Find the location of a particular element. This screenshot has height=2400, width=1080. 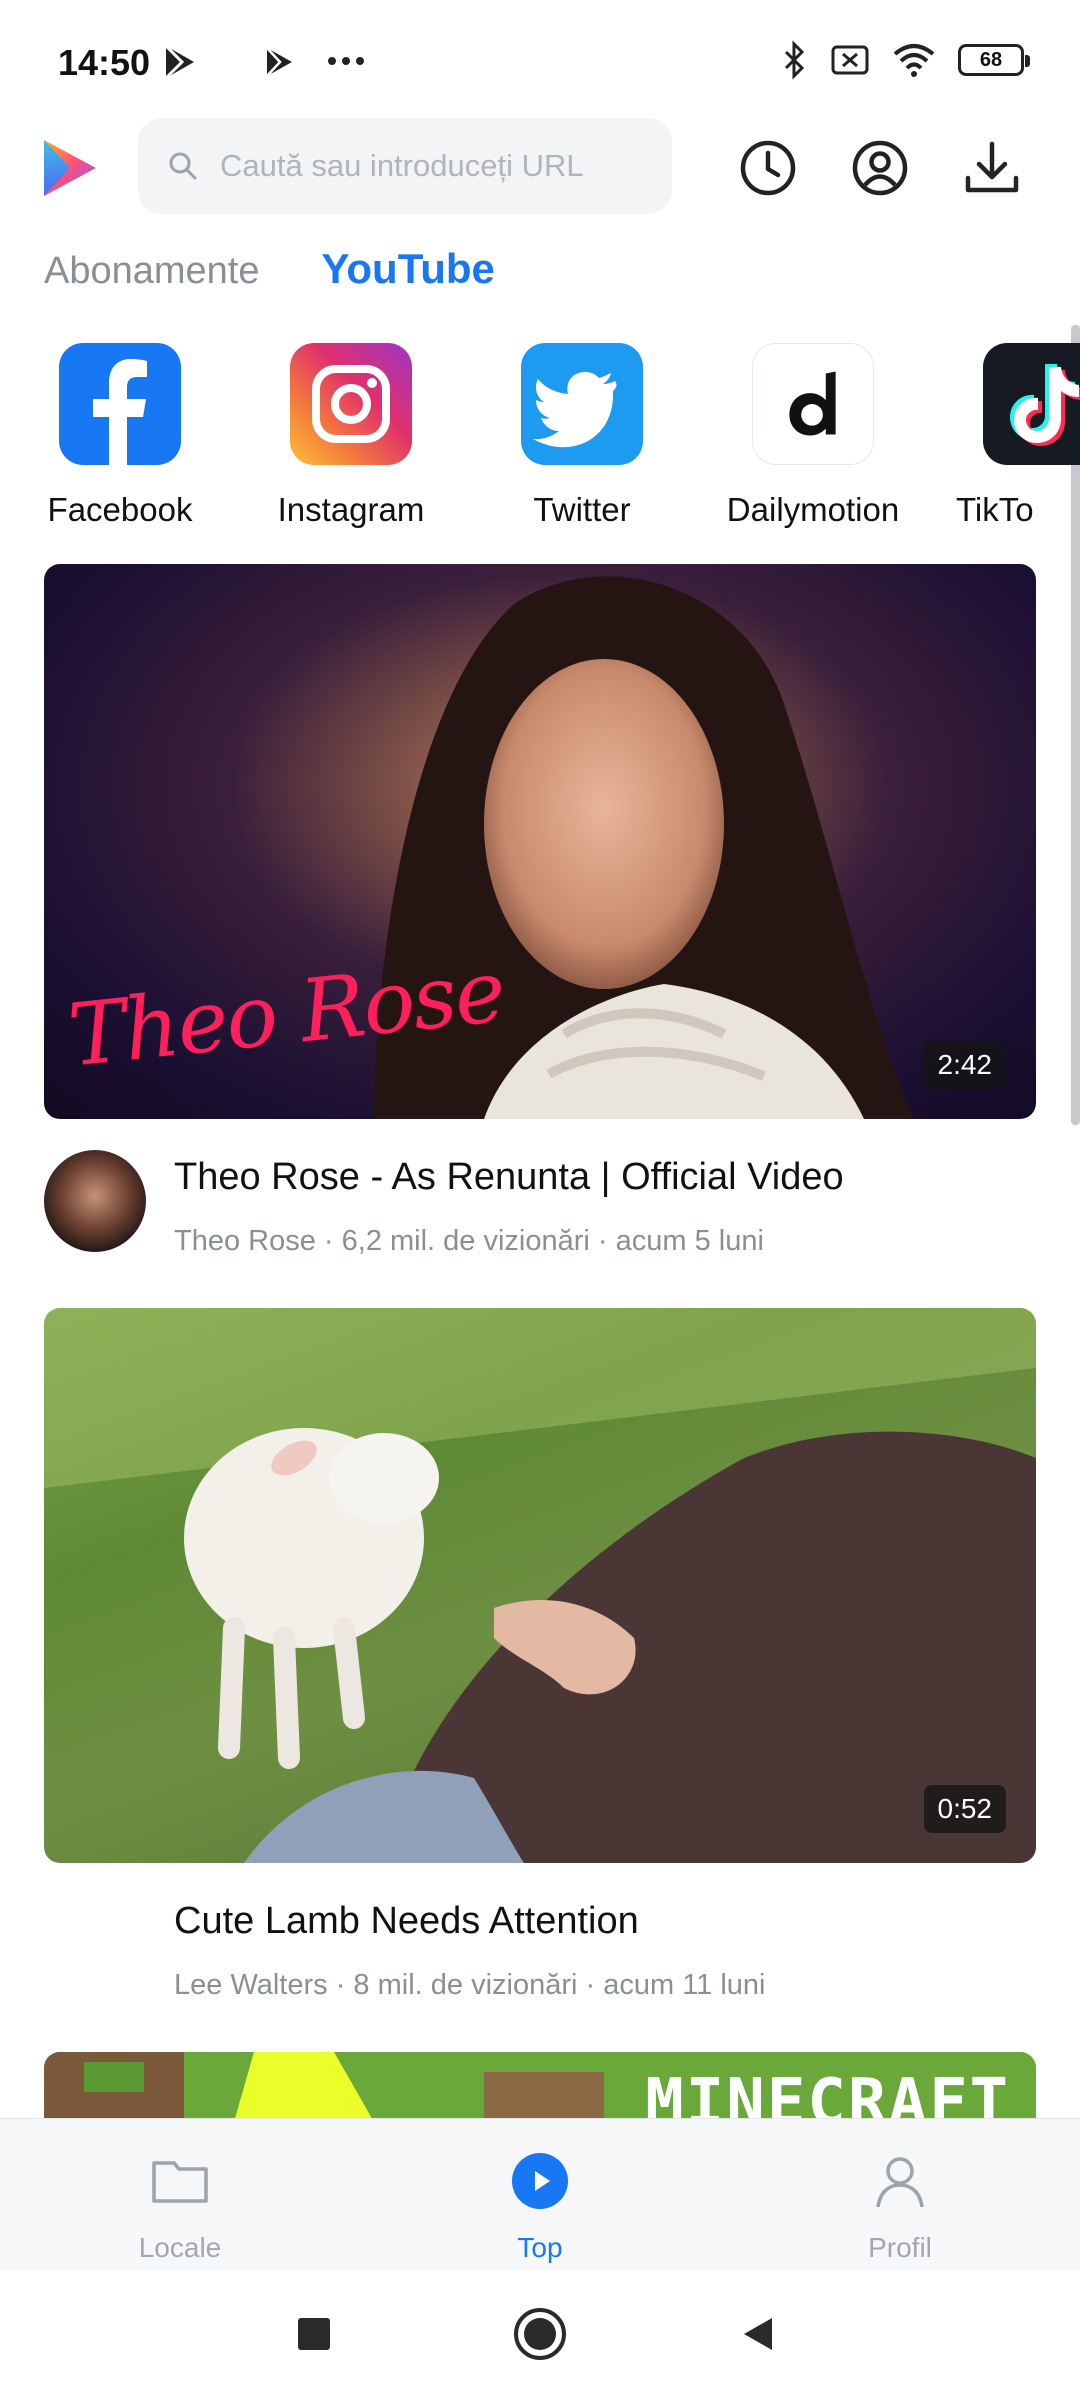

recents-icon is located at coordinates (314, 2334).